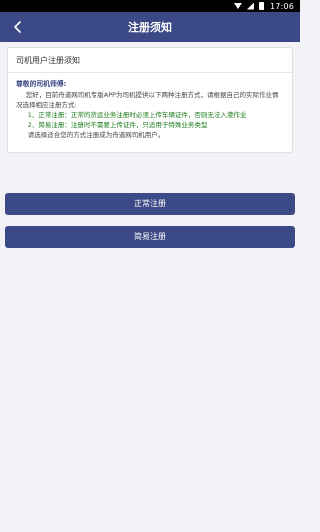 This screenshot has height=532, width=320. What do you see at coordinates (237, 6) in the screenshot?
I see `wifi-icon` at bounding box center [237, 6].